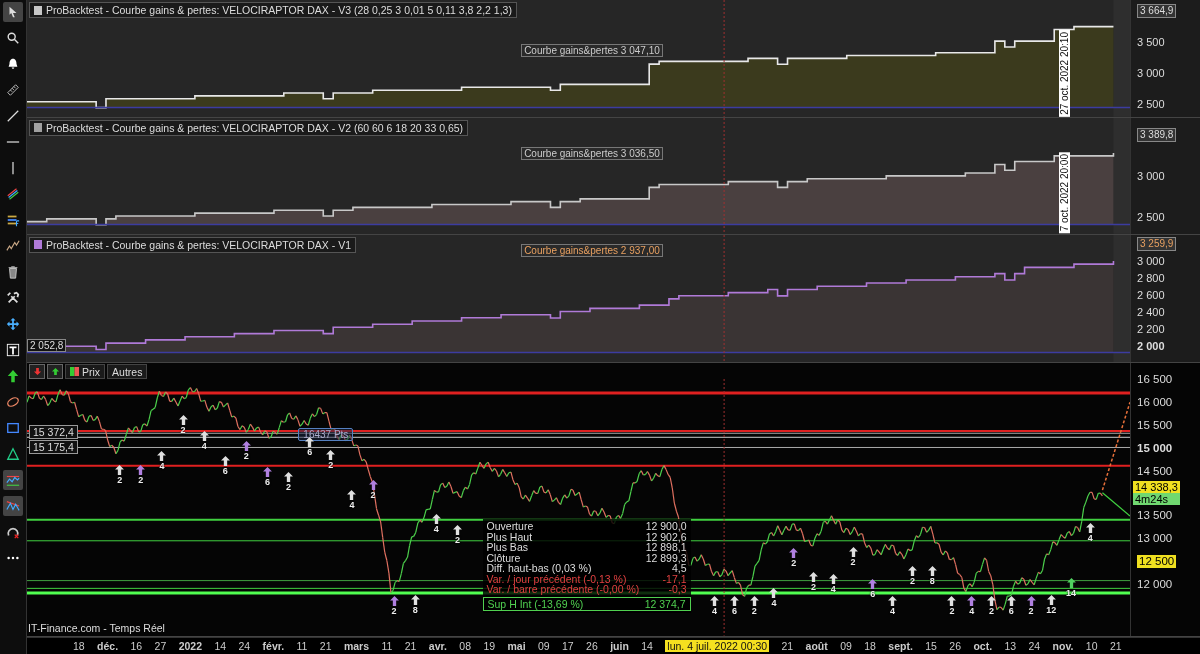  I want to click on panel-tab: Prix, so click(85, 372).